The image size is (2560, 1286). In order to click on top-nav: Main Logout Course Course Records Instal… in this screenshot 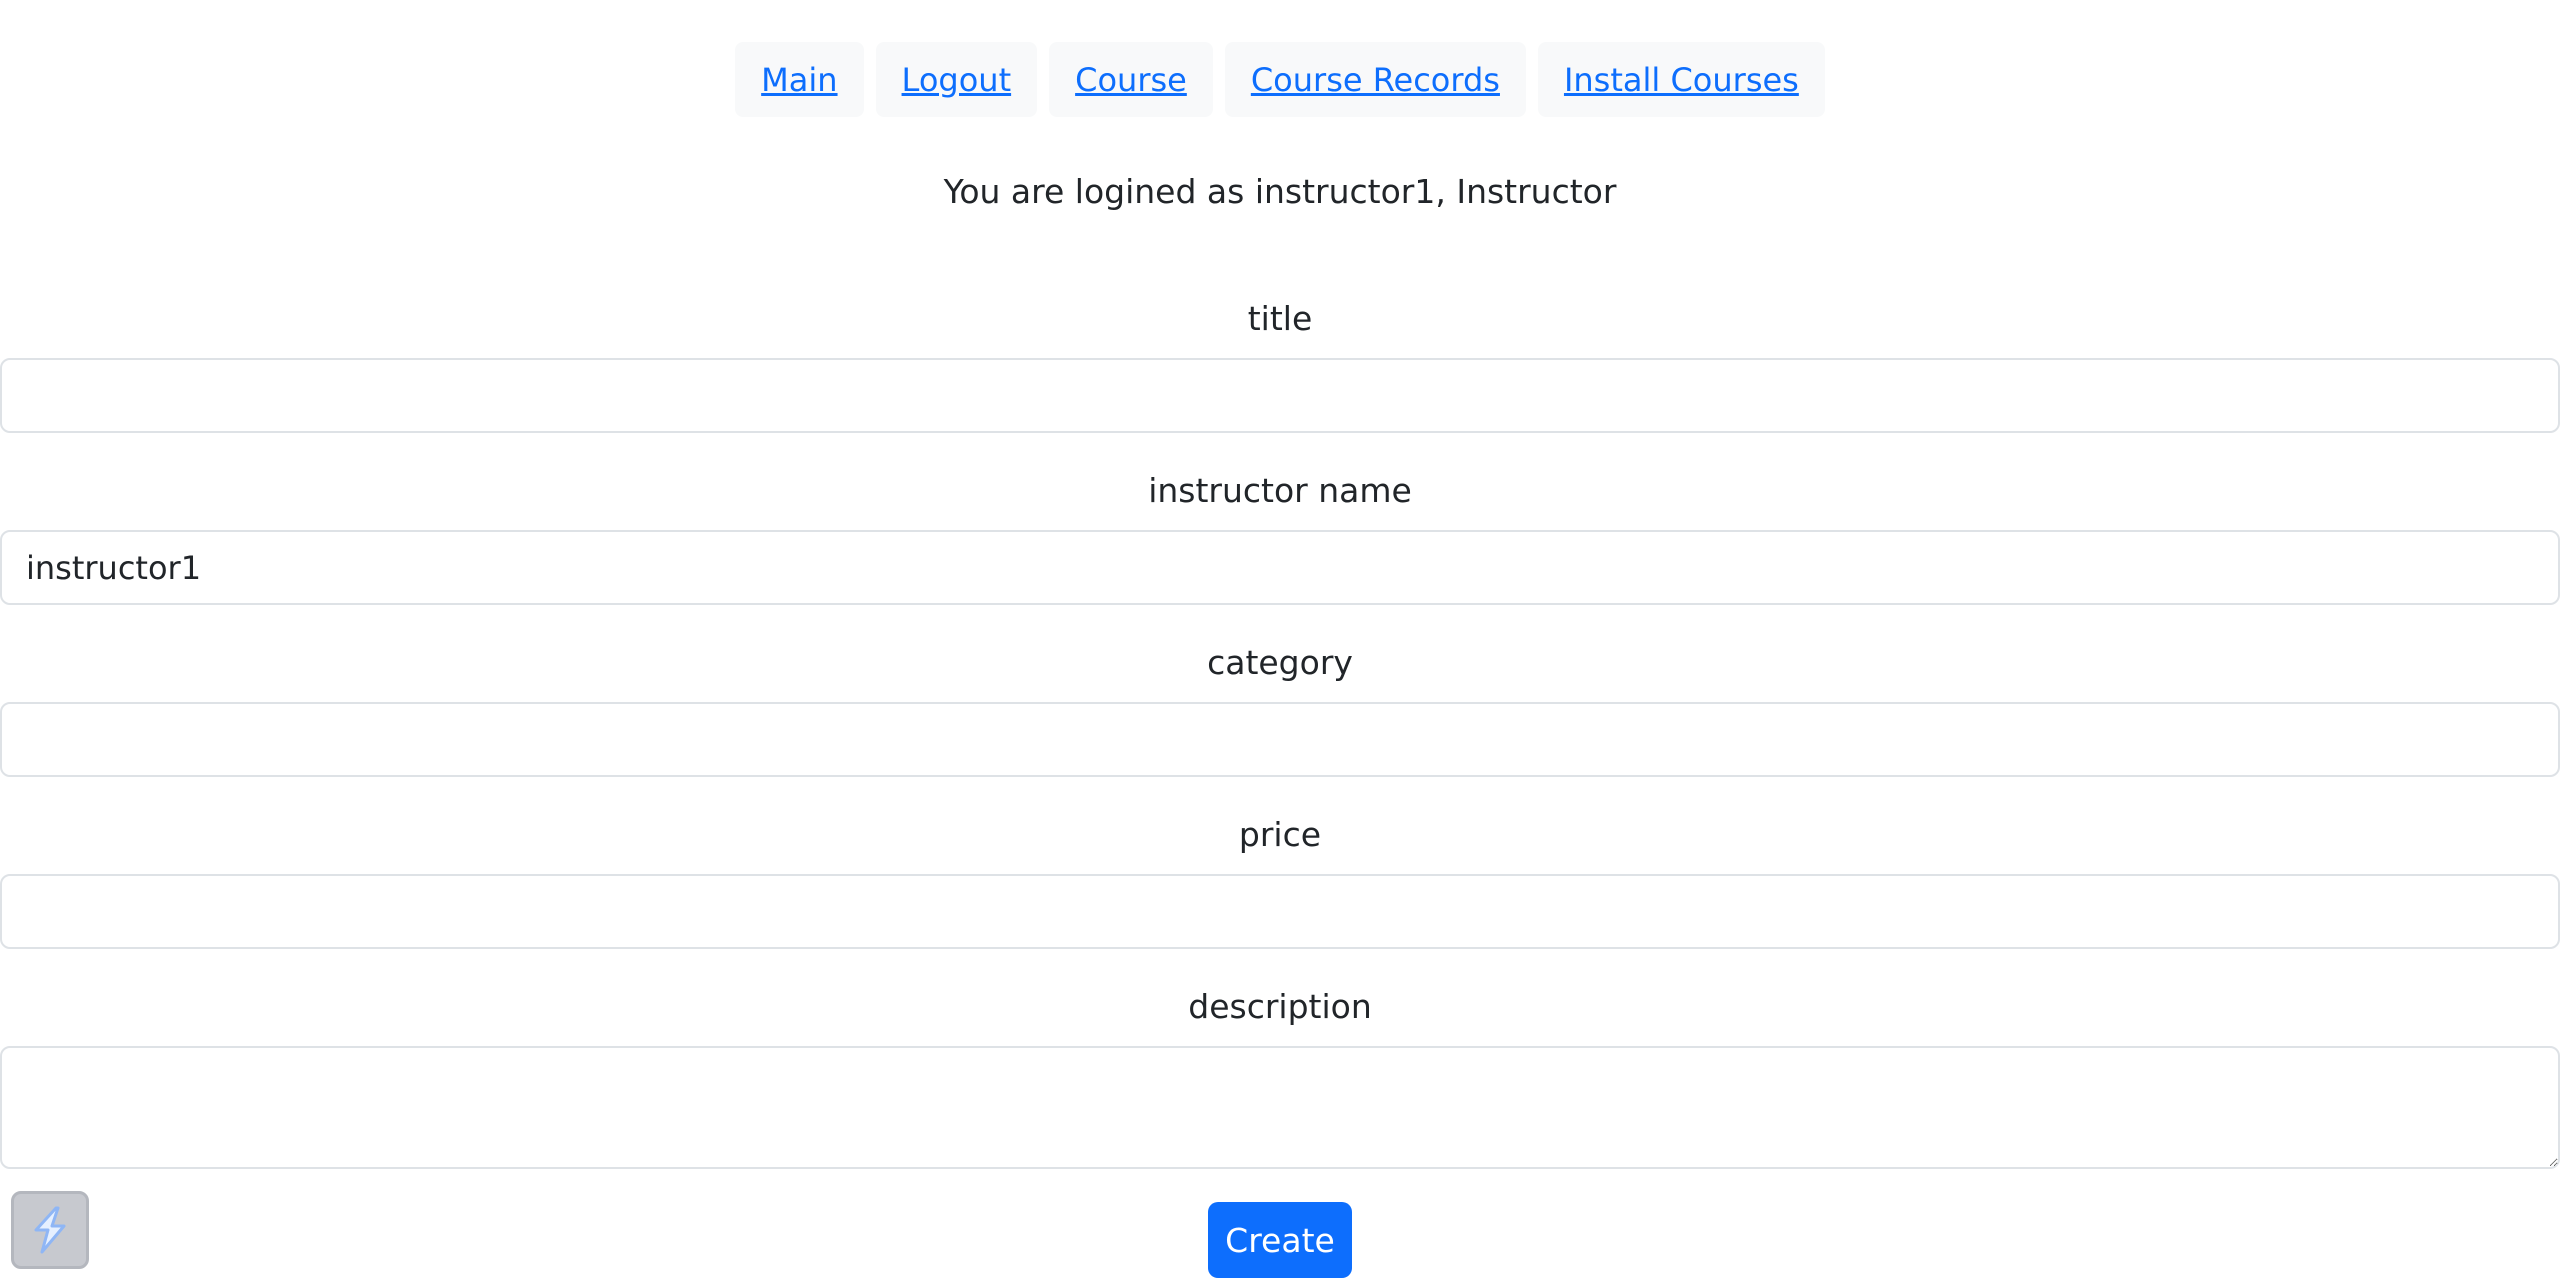, I will do `click(1280, 79)`.